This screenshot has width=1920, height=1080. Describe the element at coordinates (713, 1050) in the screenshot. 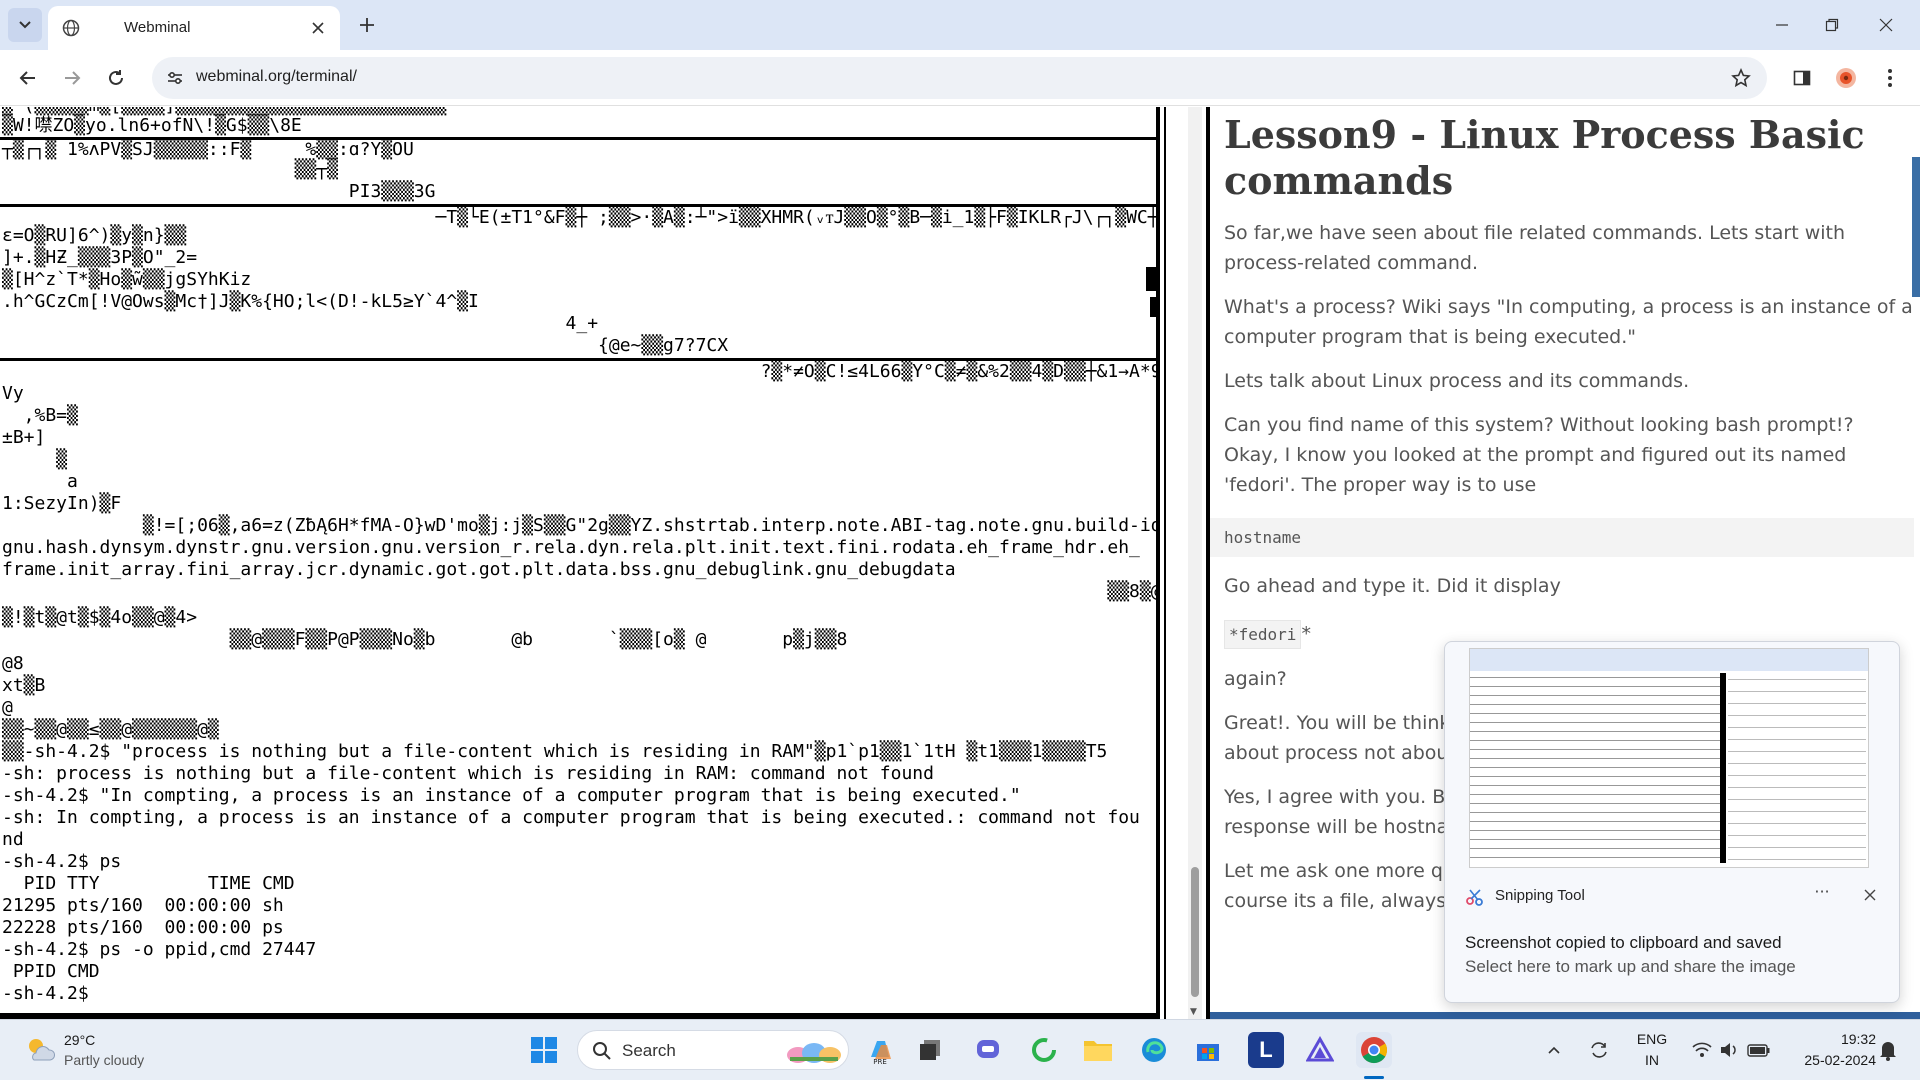

I see `taskbar-search: Search` at that location.